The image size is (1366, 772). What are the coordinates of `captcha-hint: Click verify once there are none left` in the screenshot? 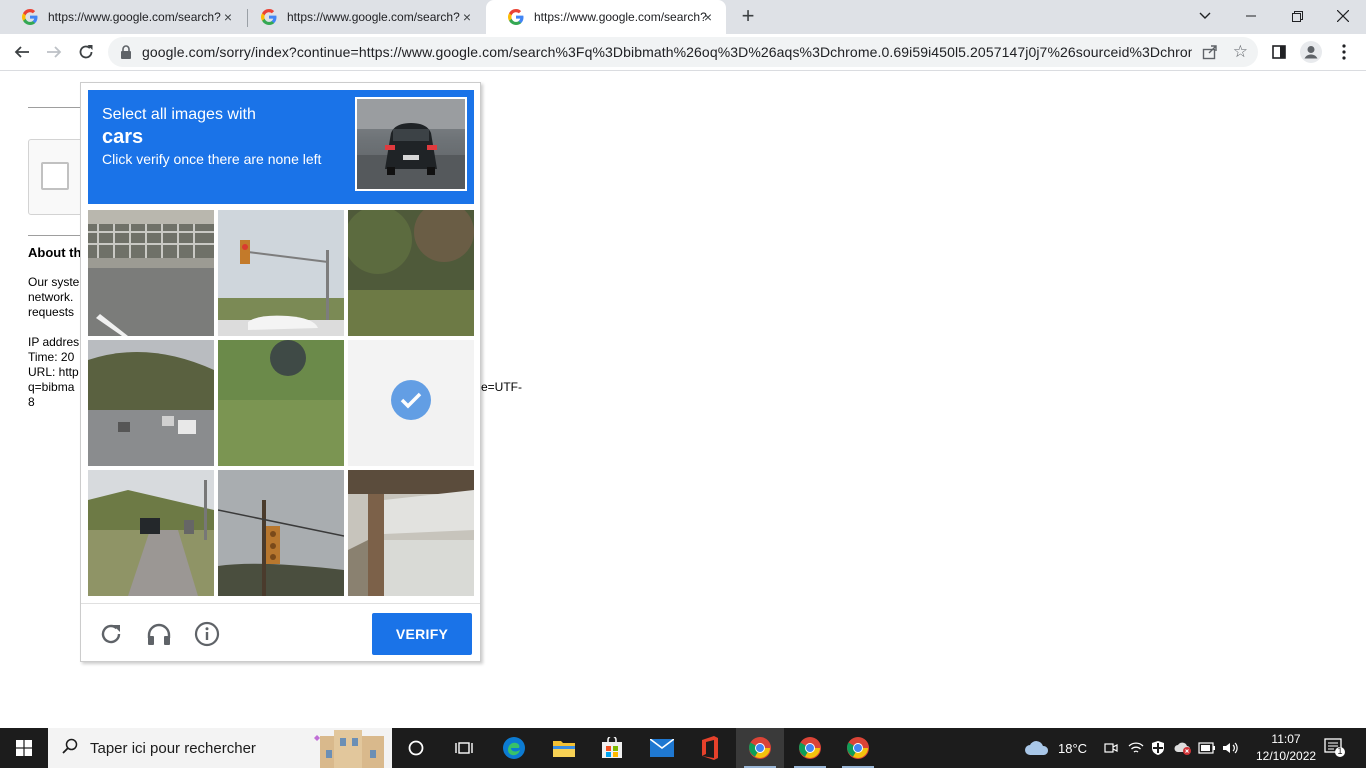 It's located at (212, 159).